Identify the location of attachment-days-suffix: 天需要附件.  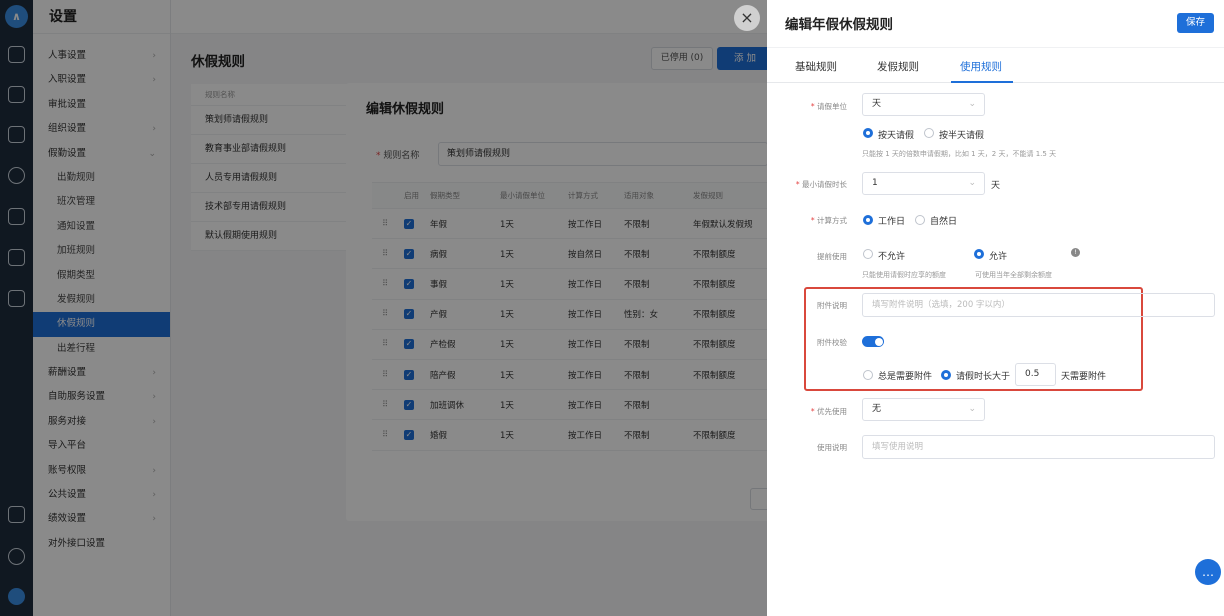
(1084, 377).